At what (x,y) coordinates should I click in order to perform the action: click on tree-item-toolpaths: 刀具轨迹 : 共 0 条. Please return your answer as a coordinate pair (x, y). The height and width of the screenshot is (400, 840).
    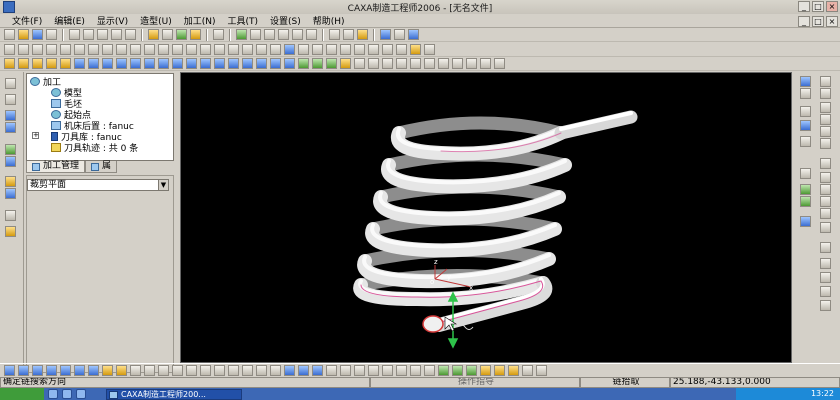
    Looking at the image, I should click on (94, 147).